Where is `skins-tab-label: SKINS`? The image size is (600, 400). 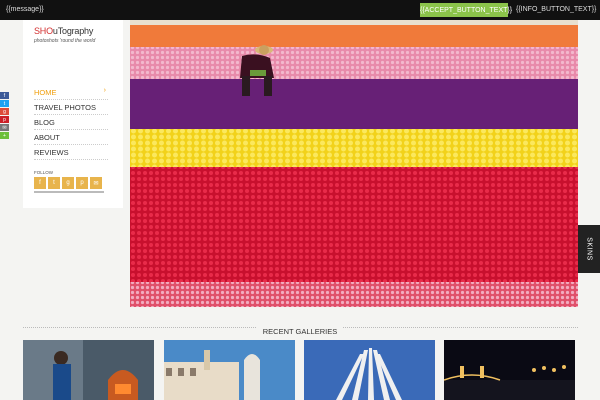
skins-tab-label: SKINS is located at coordinates (589, 249).